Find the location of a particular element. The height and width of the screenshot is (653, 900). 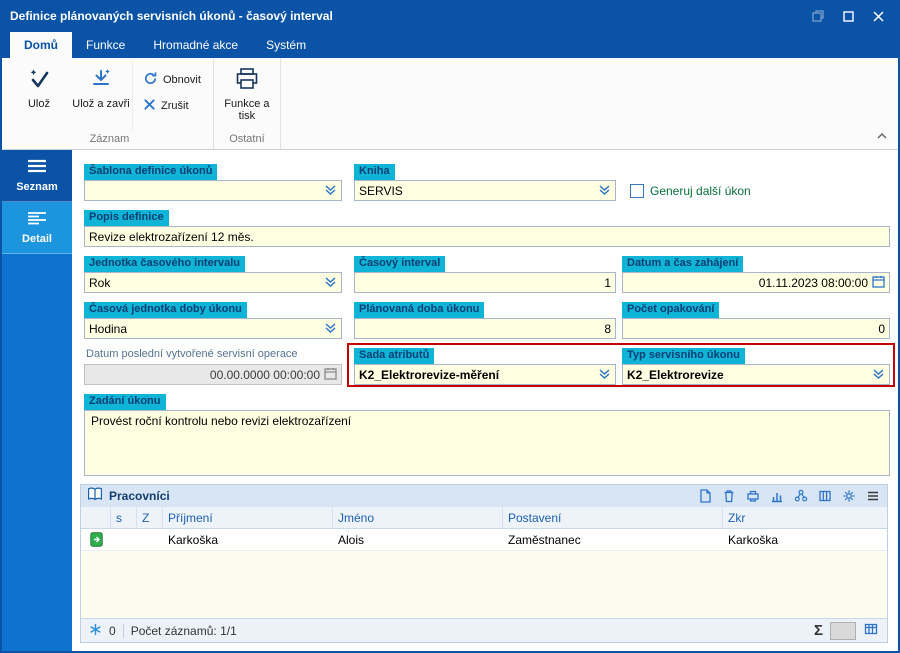

start-datetime-label: Datum a čas zahájení is located at coordinates (683, 264).